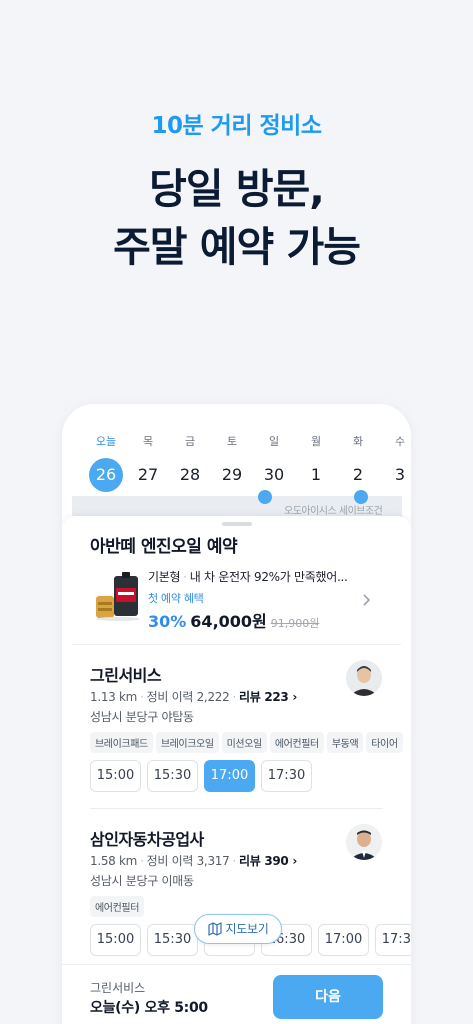 This screenshot has width=473, height=1024. Describe the element at coordinates (232, 441) in the screenshot. I see `calendar-dow: 토` at that location.